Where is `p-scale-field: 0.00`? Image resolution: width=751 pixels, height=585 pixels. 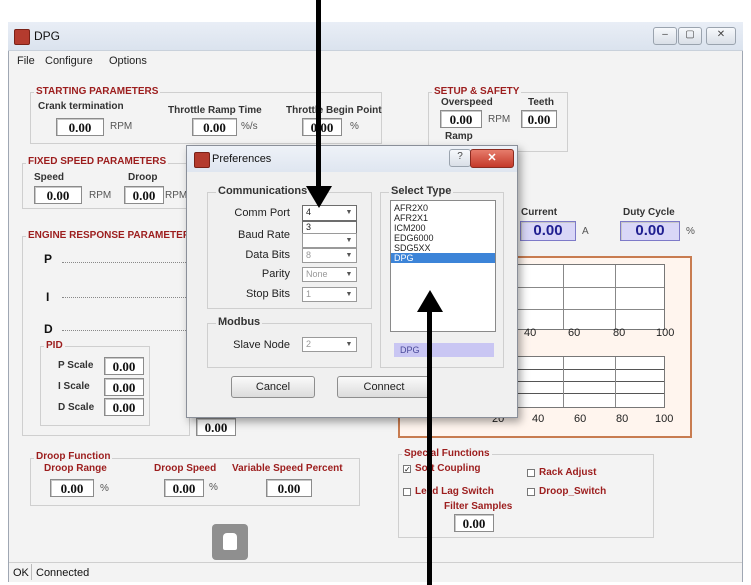 p-scale-field: 0.00 is located at coordinates (124, 366).